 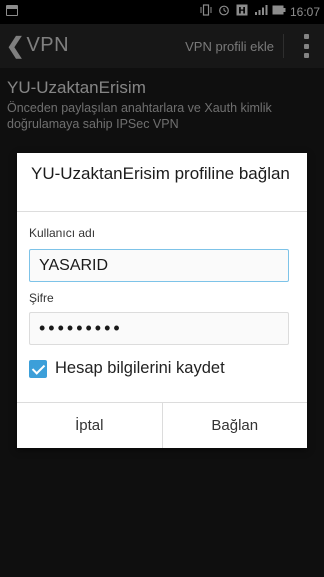 What do you see at coordinates (304, 12) in the screenshot?
I see `clock: 16:07` at bounding box center [304, 12].